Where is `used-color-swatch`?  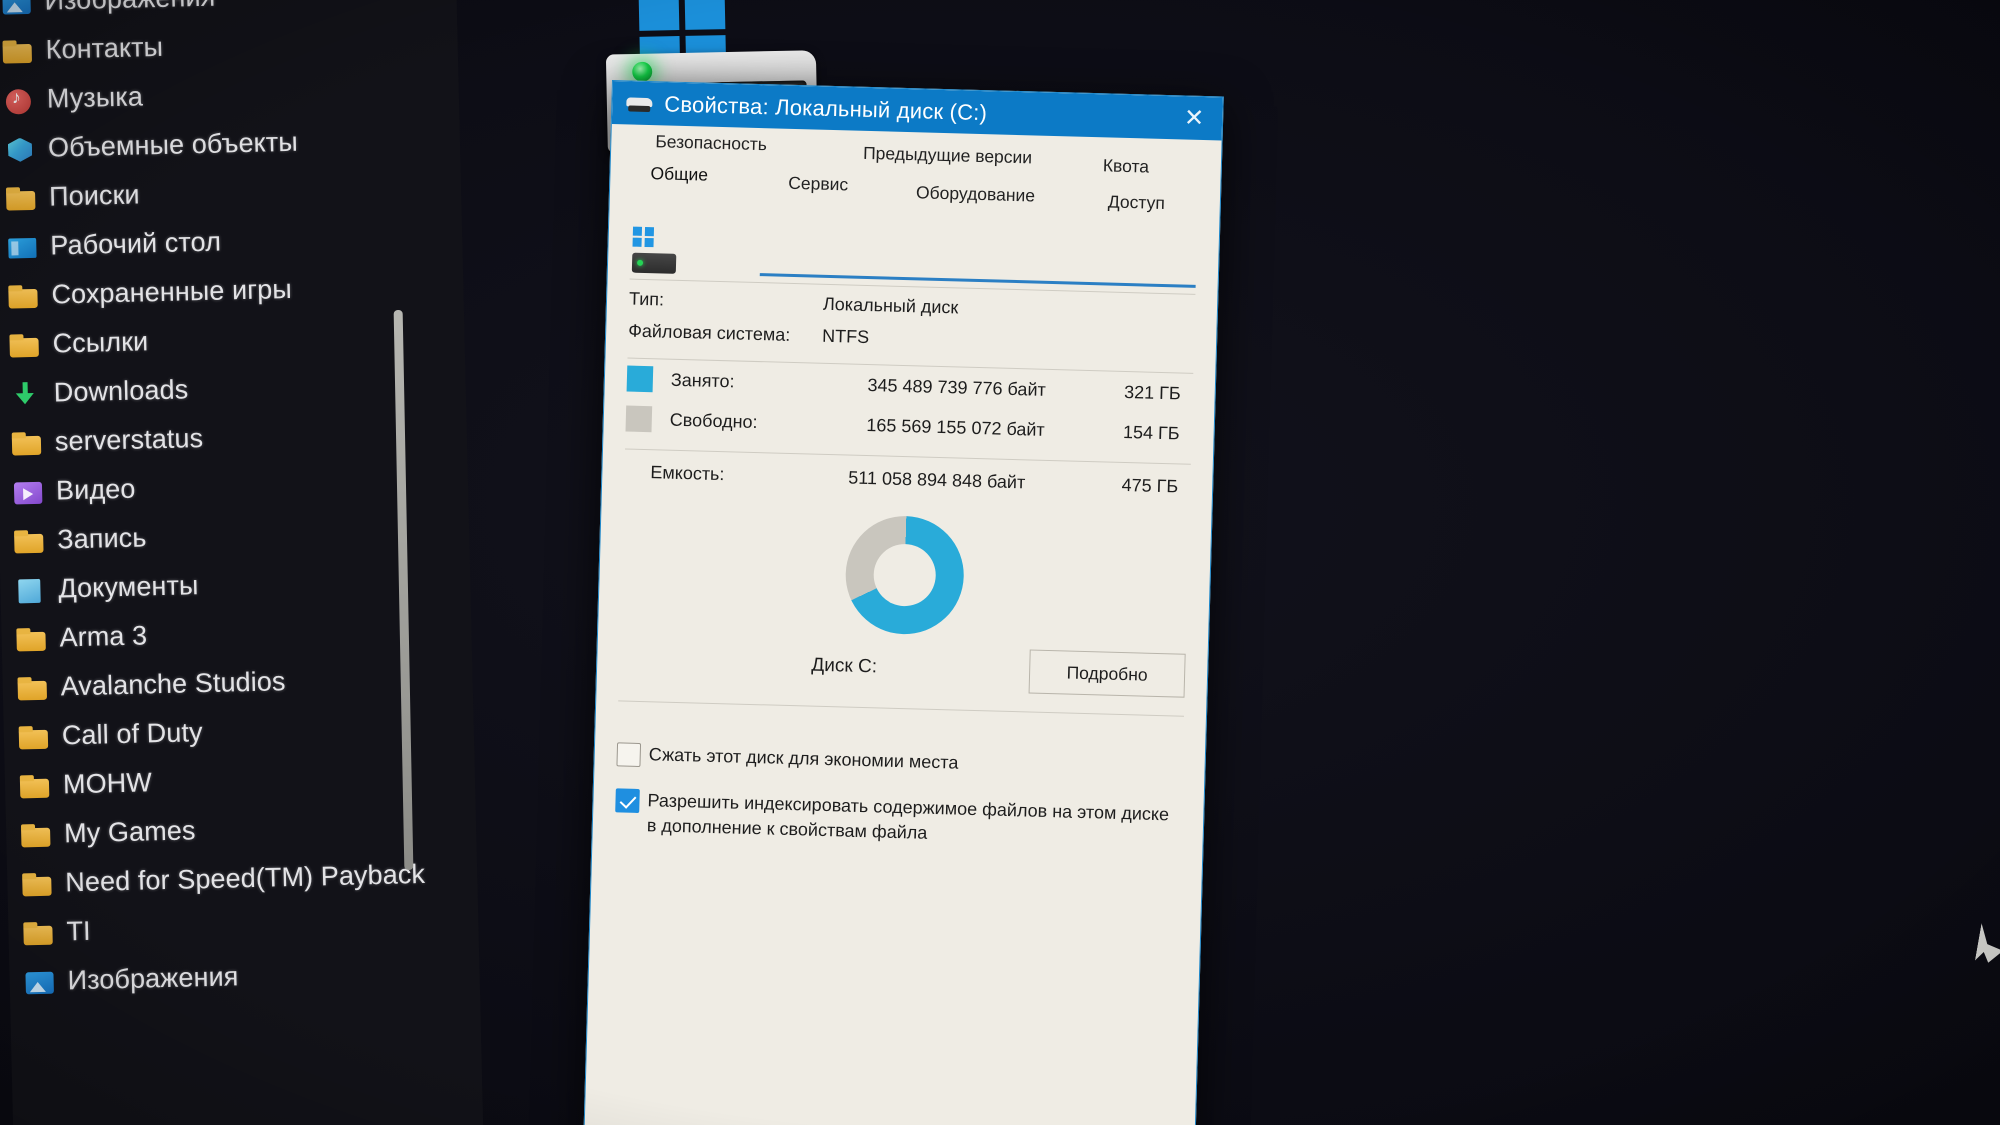
used-color-swatch is located at coordinates (640, 379).